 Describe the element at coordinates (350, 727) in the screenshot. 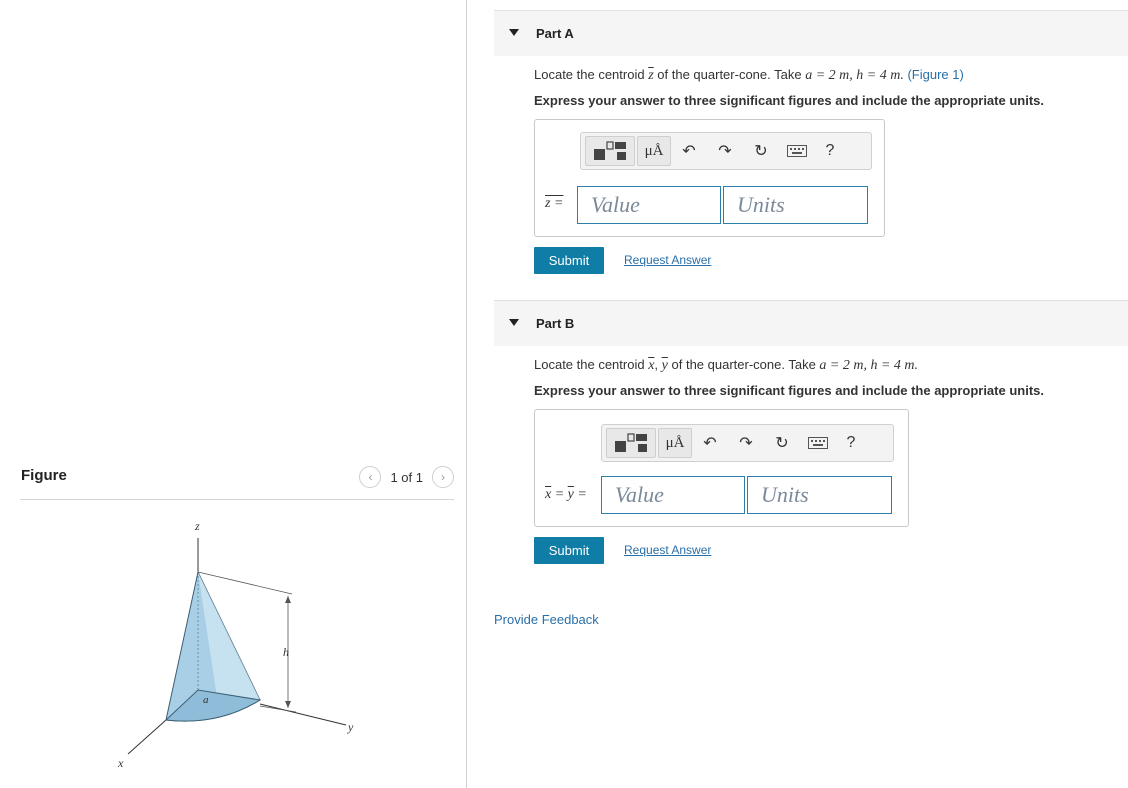

I see `y-axis-label: y` at that location.